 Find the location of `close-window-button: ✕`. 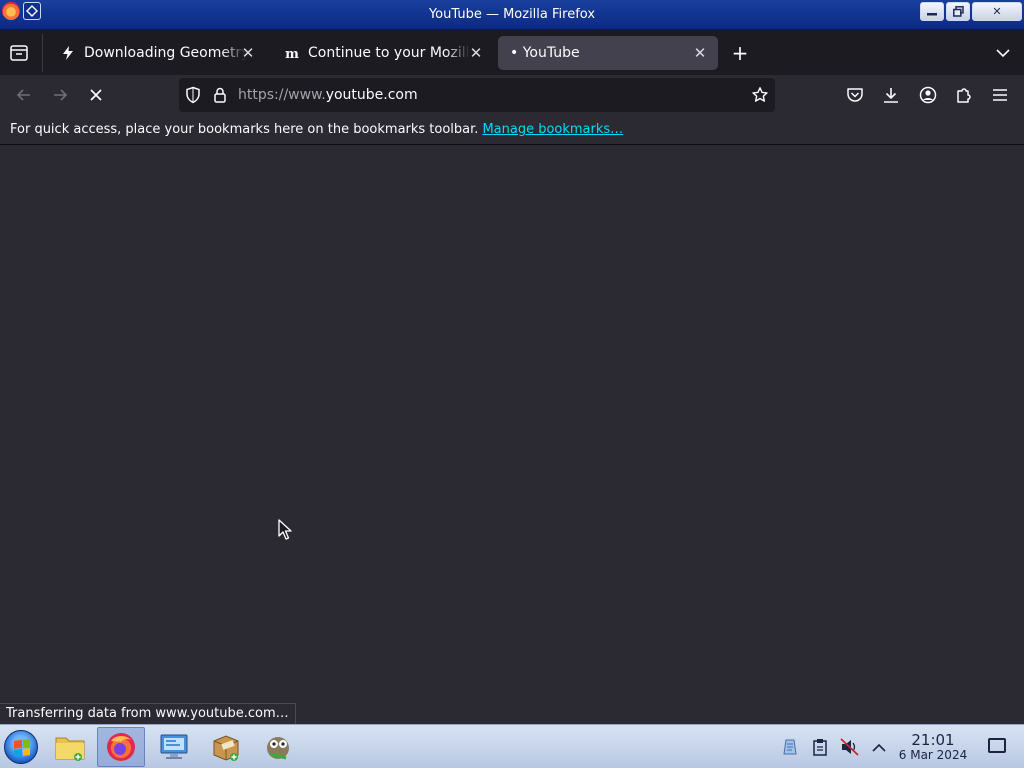

close-window-button: ✕ is located at coordinates (997, 11).